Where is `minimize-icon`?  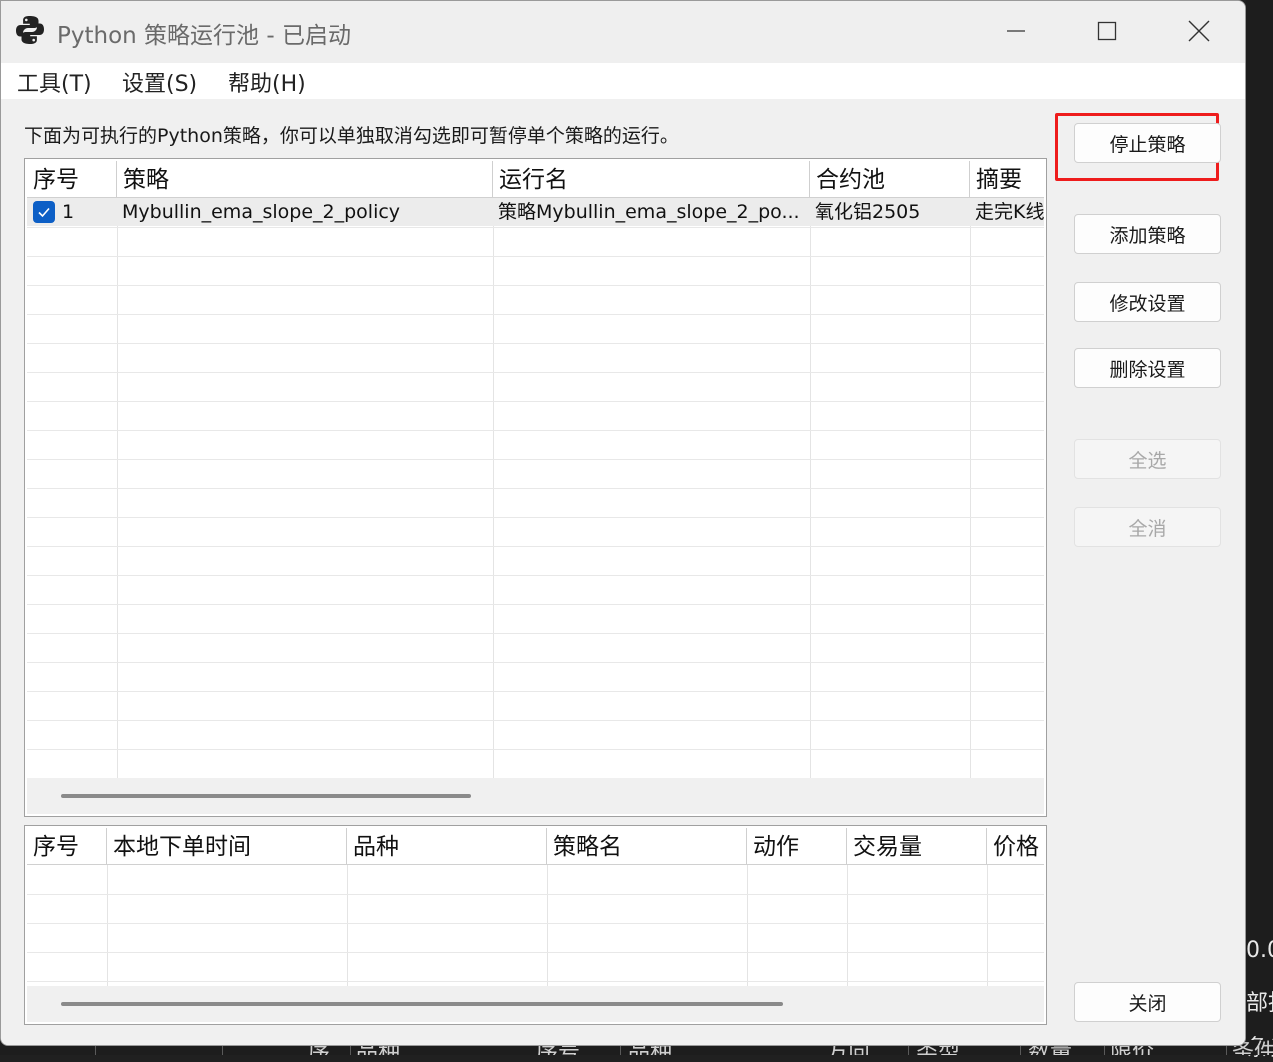 minimize-icon is located at coordinates (1016, 31).